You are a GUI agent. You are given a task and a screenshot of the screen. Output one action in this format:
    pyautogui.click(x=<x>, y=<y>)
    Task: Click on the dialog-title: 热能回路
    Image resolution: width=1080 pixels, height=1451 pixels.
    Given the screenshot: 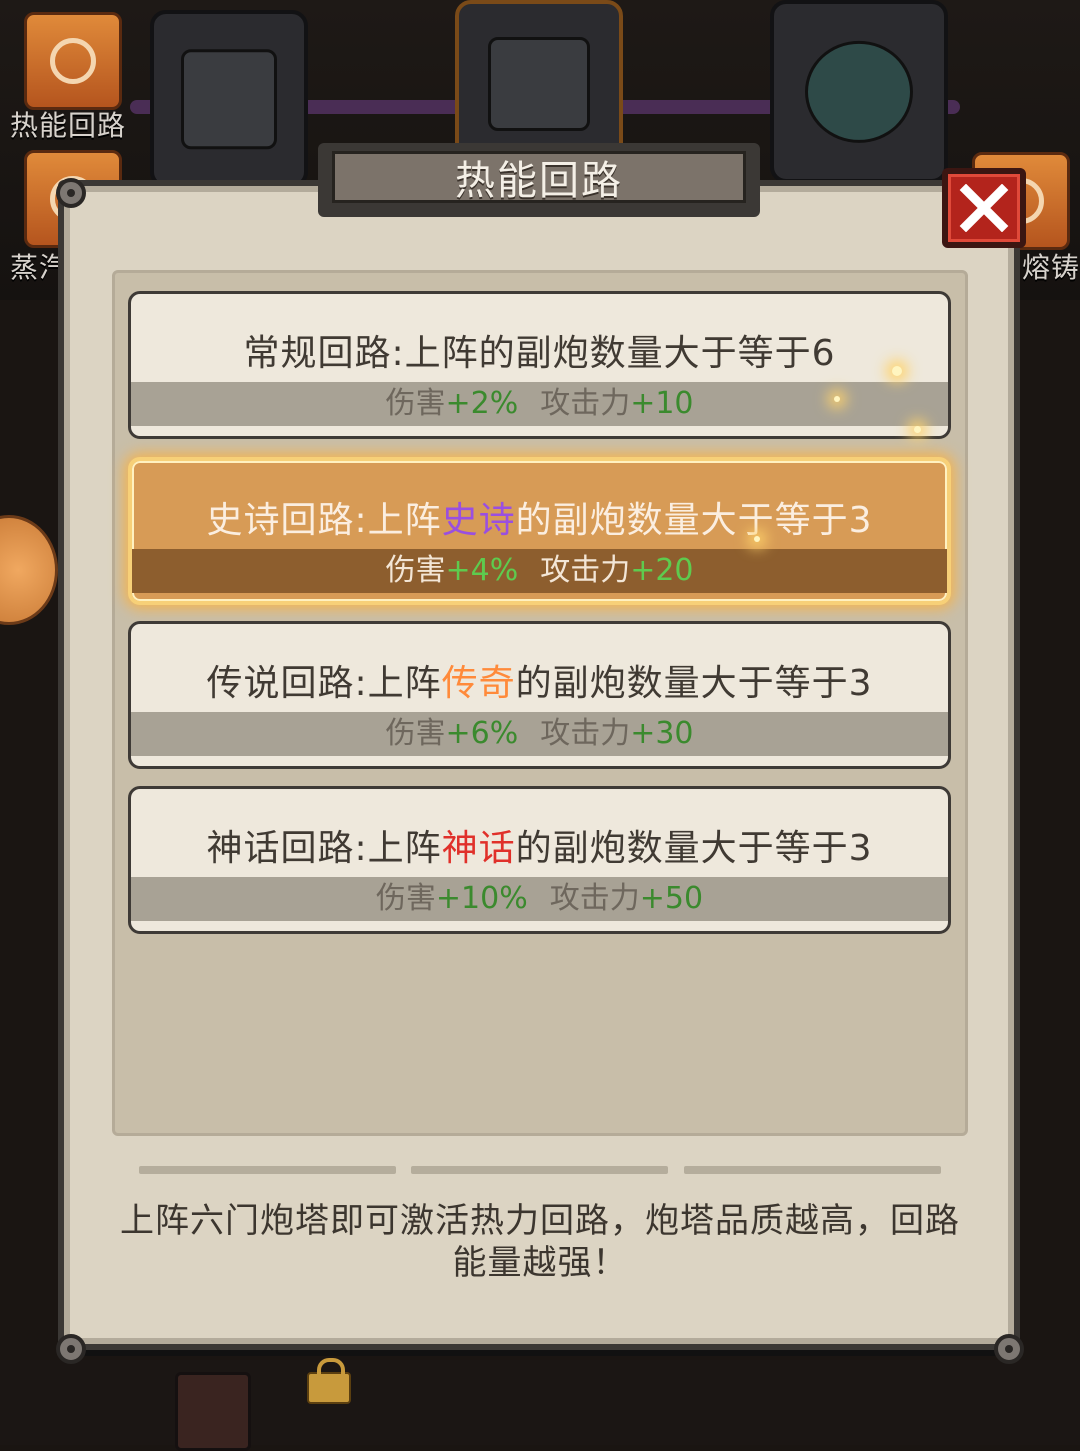 What is the action you would take?
    pyautogui.click(x=539, y=177)
    